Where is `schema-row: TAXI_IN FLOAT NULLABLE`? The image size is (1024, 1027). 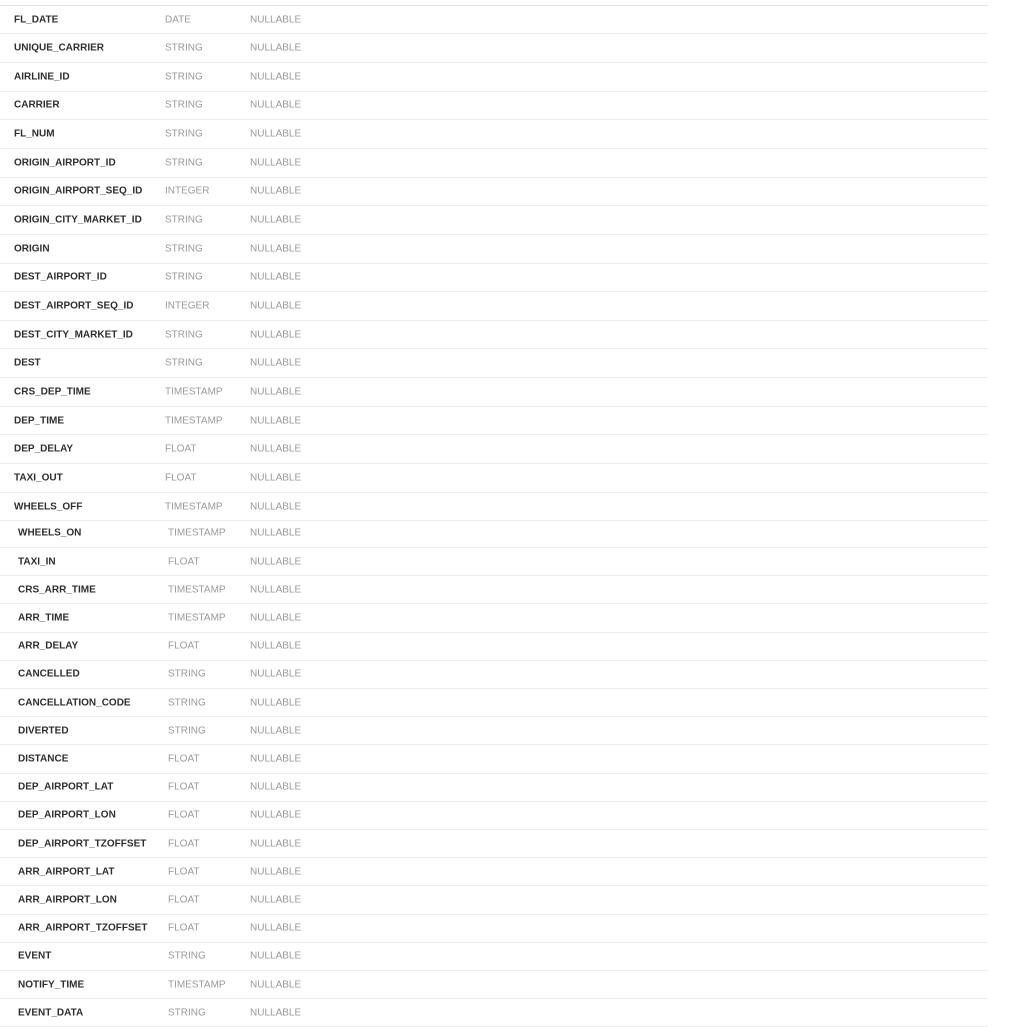
schema-row: TAXI_IN FLOAT NULLABLE is located at coordinates (494, 562).